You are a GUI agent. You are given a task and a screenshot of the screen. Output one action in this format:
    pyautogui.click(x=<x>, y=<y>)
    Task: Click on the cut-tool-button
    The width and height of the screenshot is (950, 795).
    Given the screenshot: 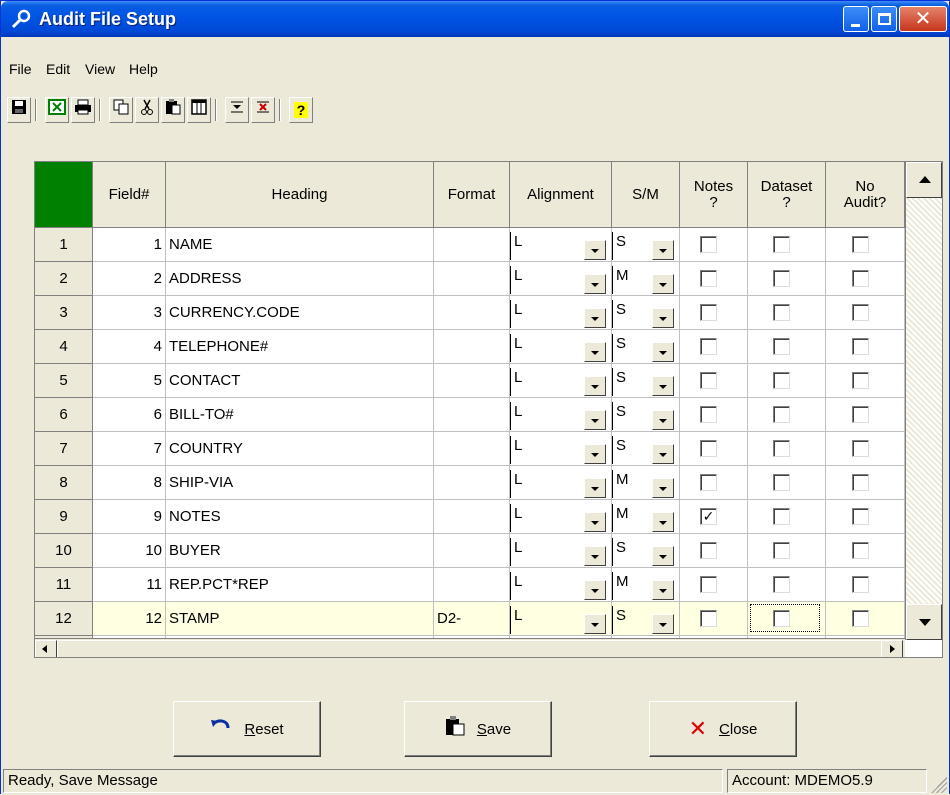 What is the action you would take?
    pyautogui.click(x=147, y=110)
    